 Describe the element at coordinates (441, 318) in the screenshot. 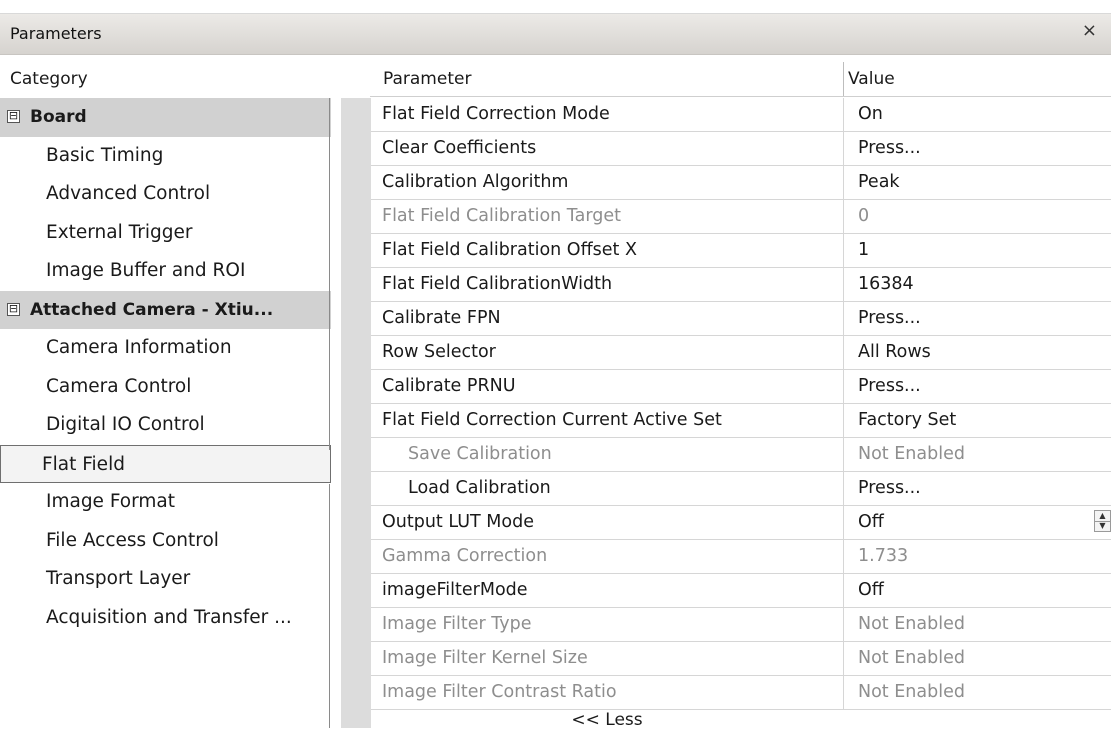

I see `parameter-name: Calibrate FPN` at that location.